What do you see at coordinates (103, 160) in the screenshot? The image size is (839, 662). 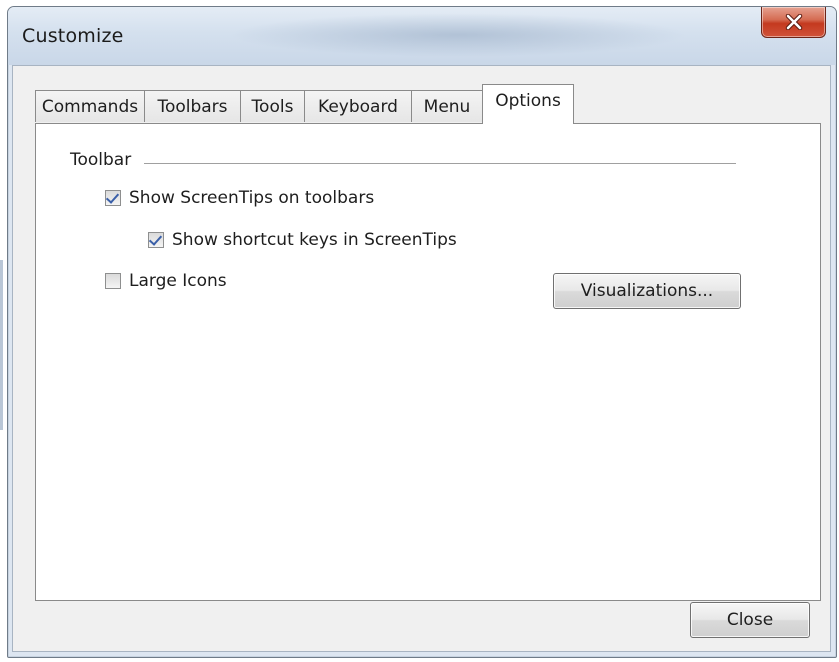 I see `toolbar-group-label: Toolbar` at bounding box center [103, 160].